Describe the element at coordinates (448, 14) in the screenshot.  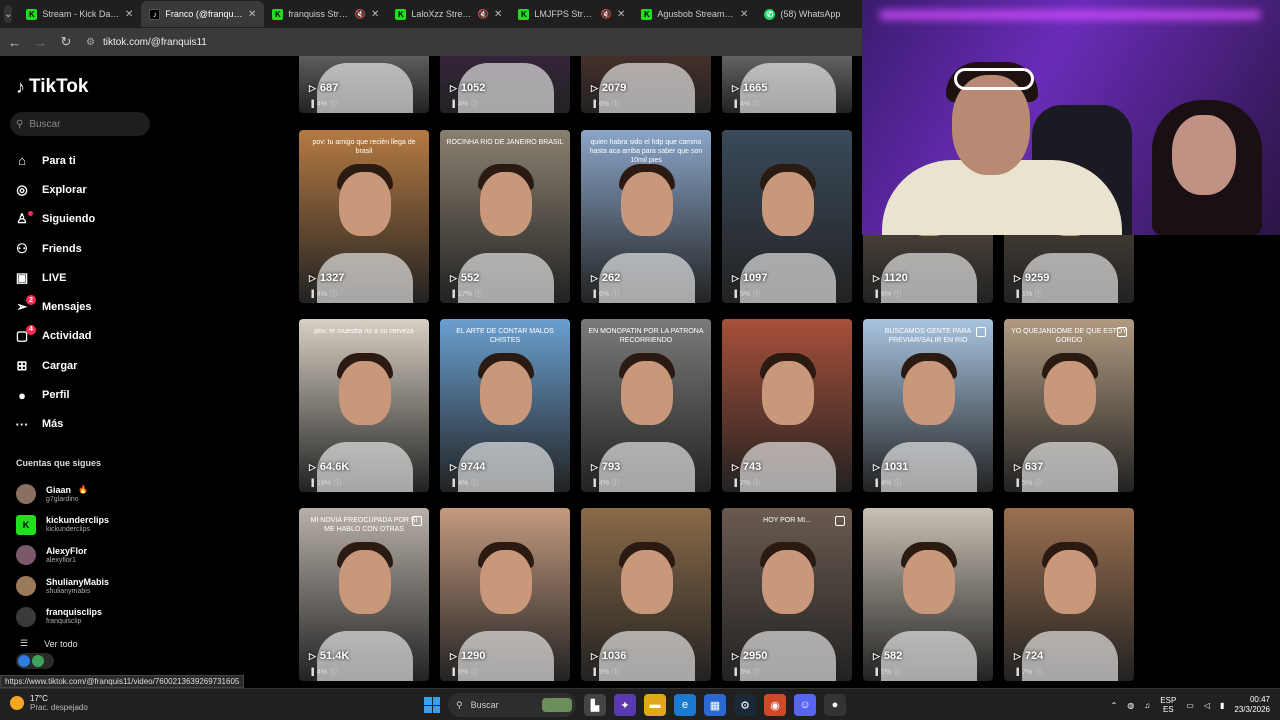
I see `browser-tab: K LaloXzz Stream 🔇 ✕` at that location.